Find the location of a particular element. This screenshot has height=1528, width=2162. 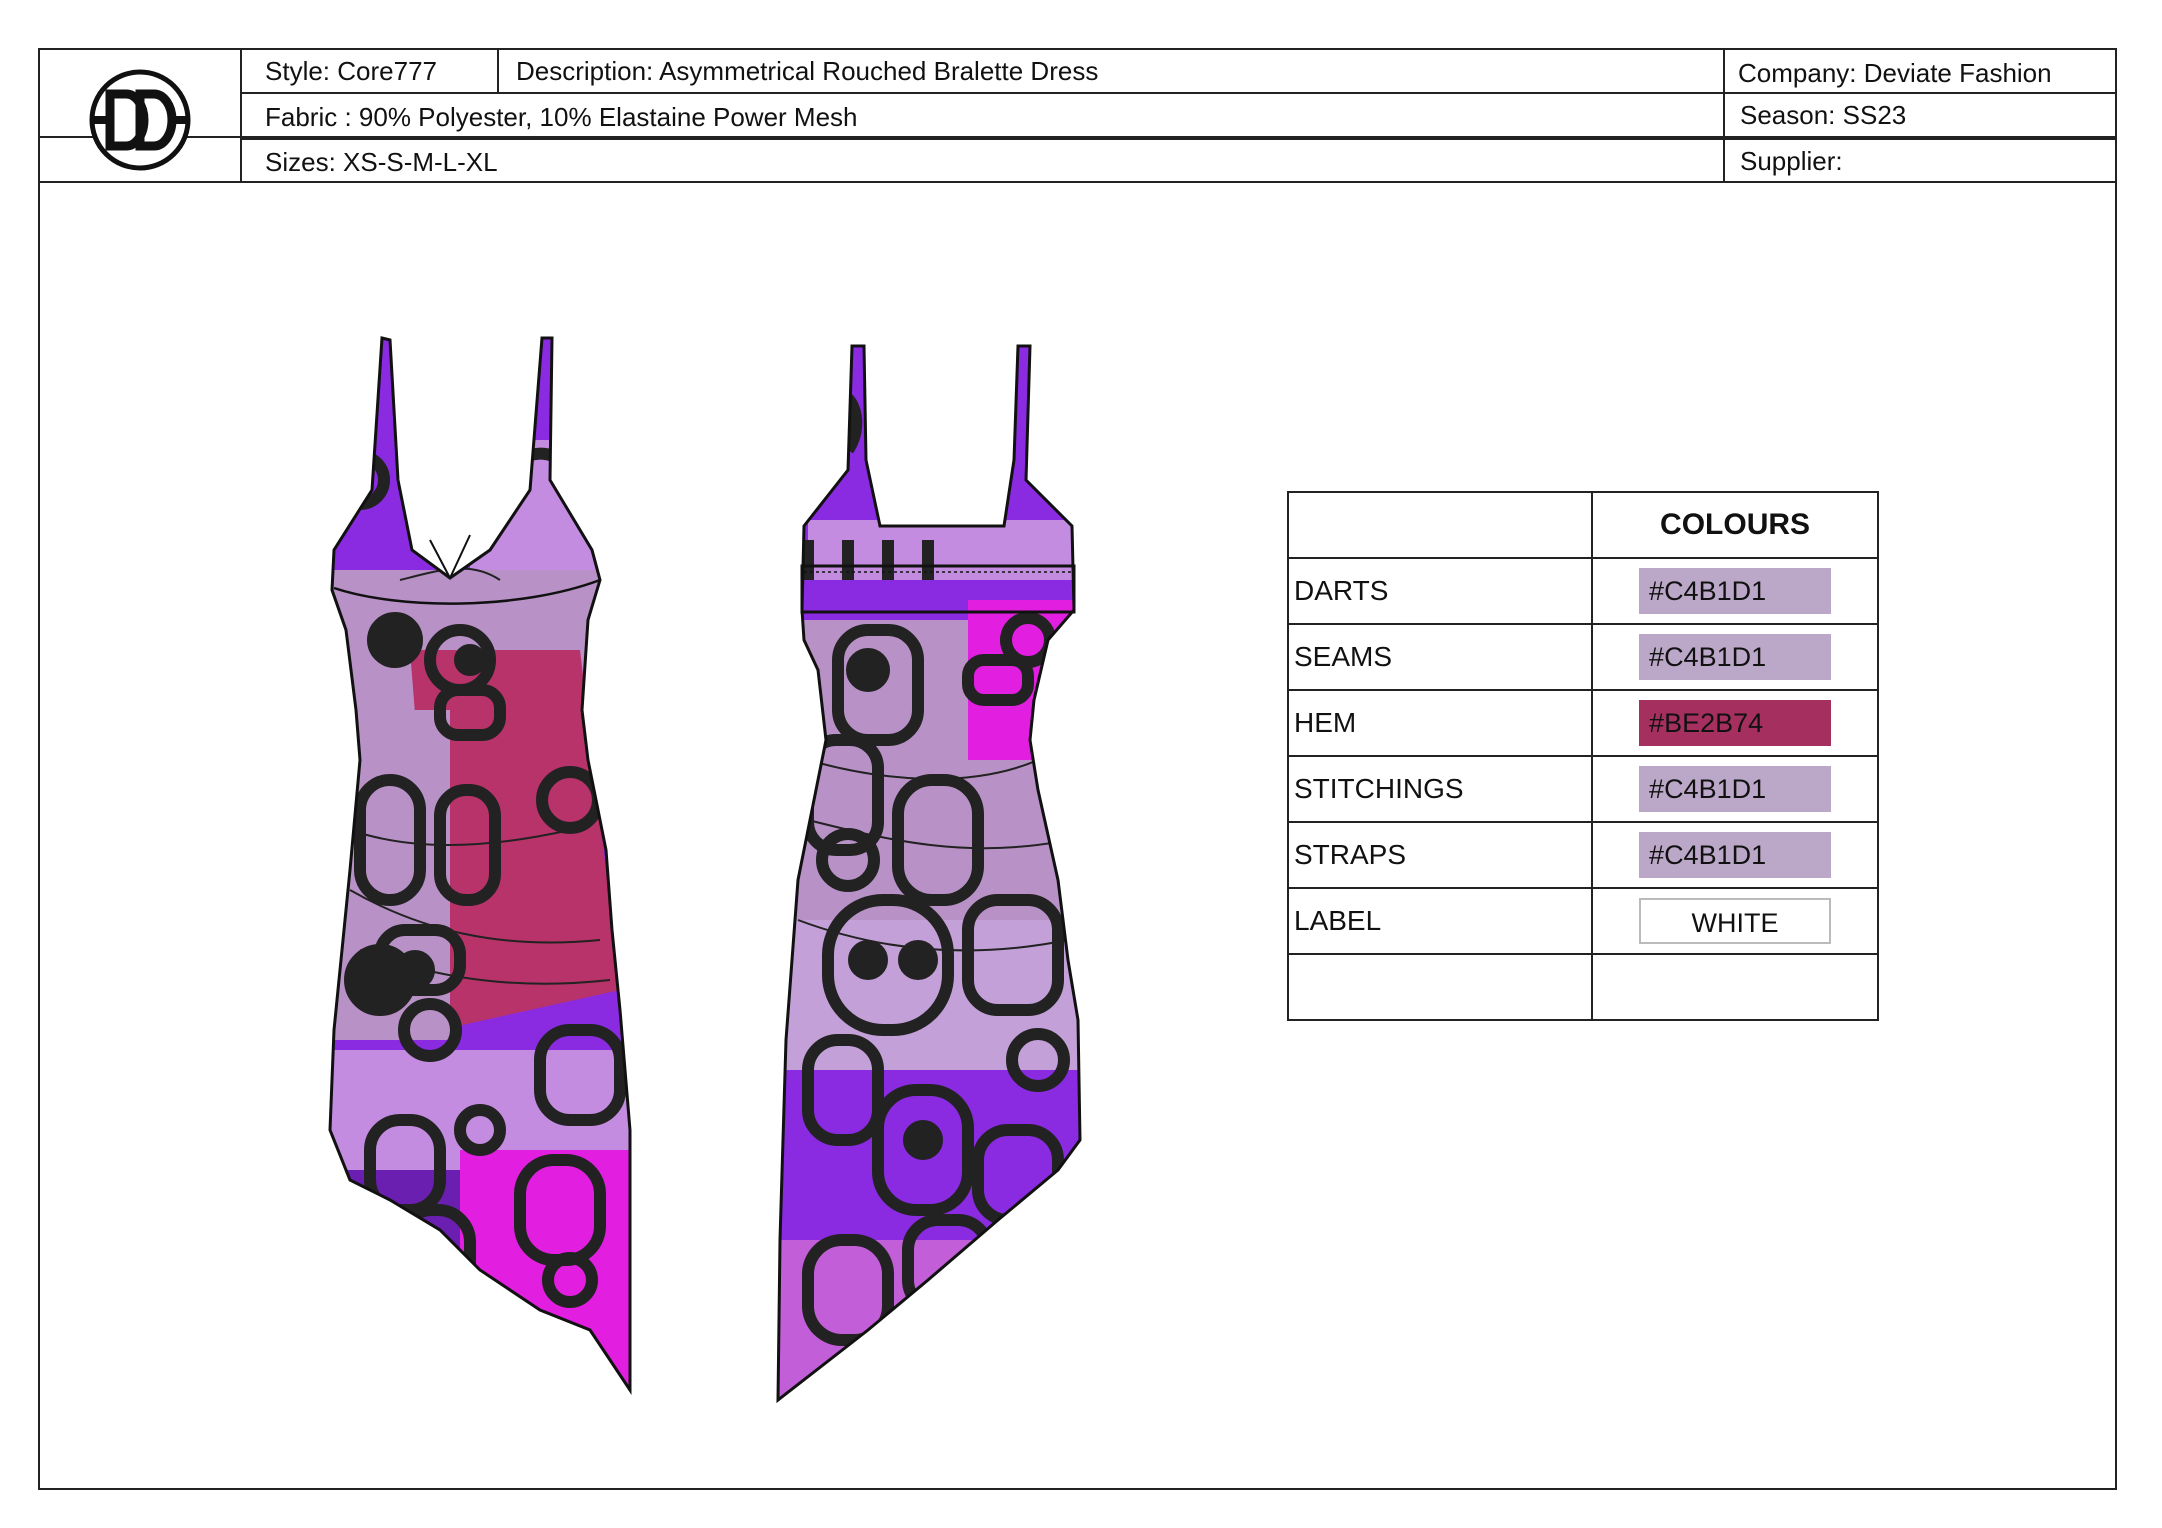

colour-part-label: HEM is located at coordinates (1440, 723).